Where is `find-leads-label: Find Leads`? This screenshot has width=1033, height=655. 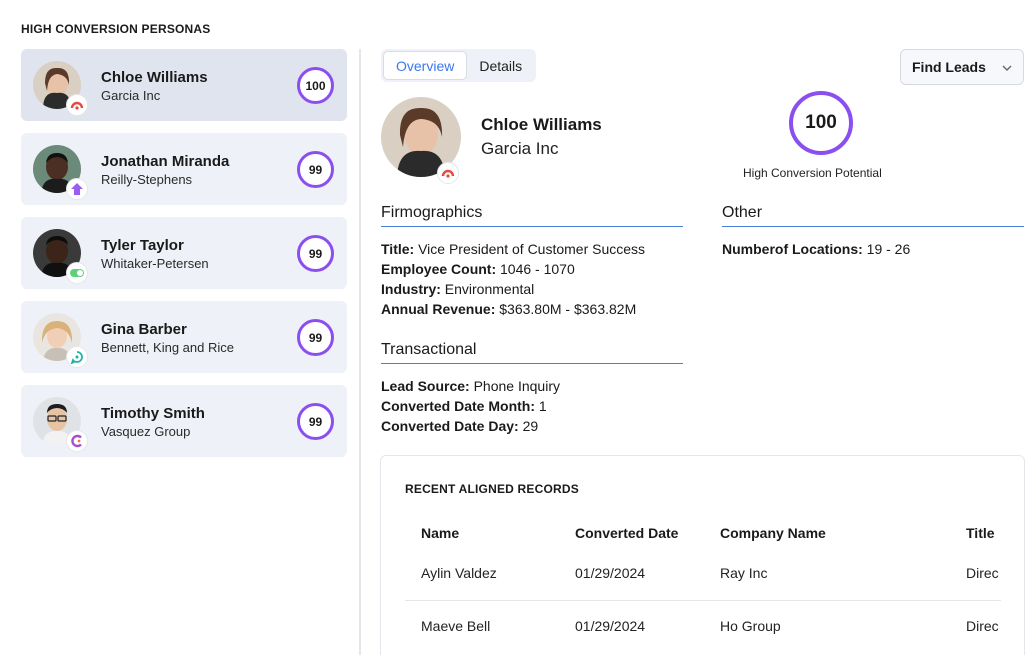
find-leads-label: Find Leads is located at coordinates (949, 67).